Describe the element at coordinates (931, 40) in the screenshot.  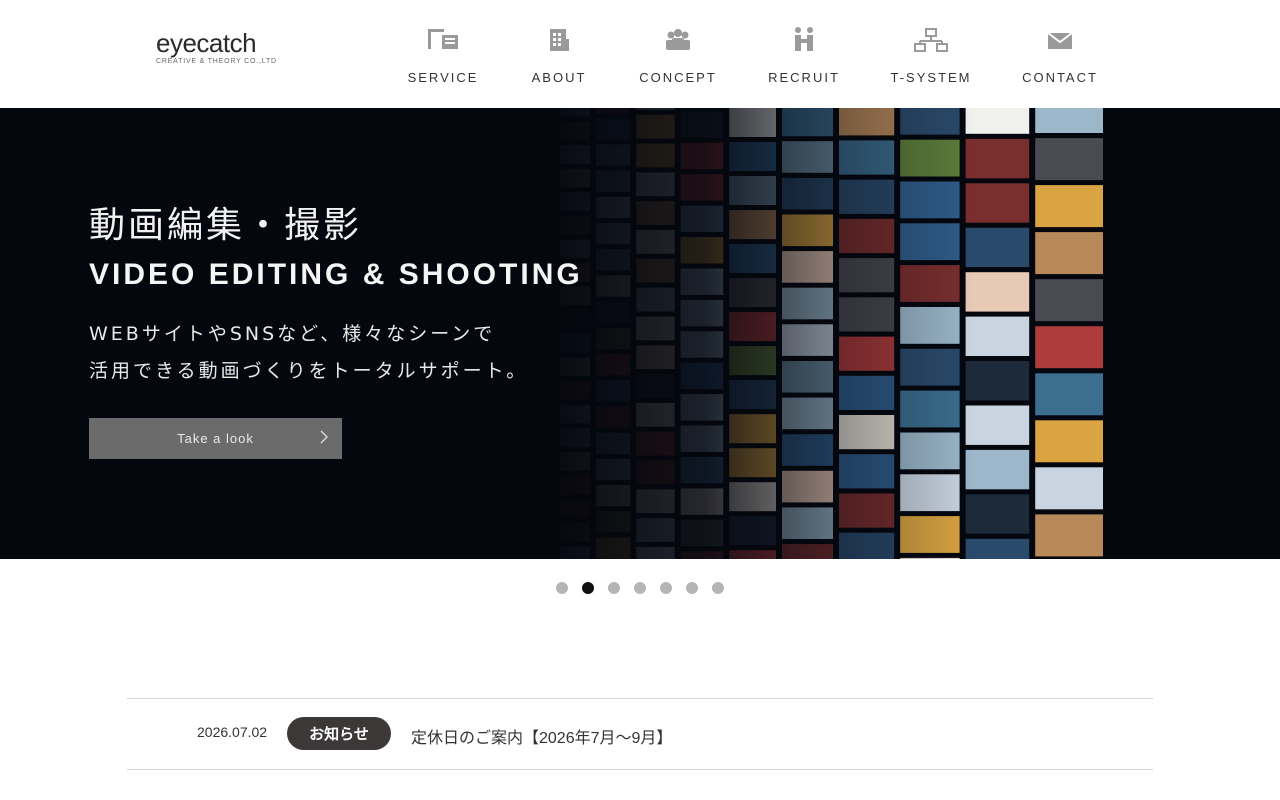
I see `network-icon` at that location.